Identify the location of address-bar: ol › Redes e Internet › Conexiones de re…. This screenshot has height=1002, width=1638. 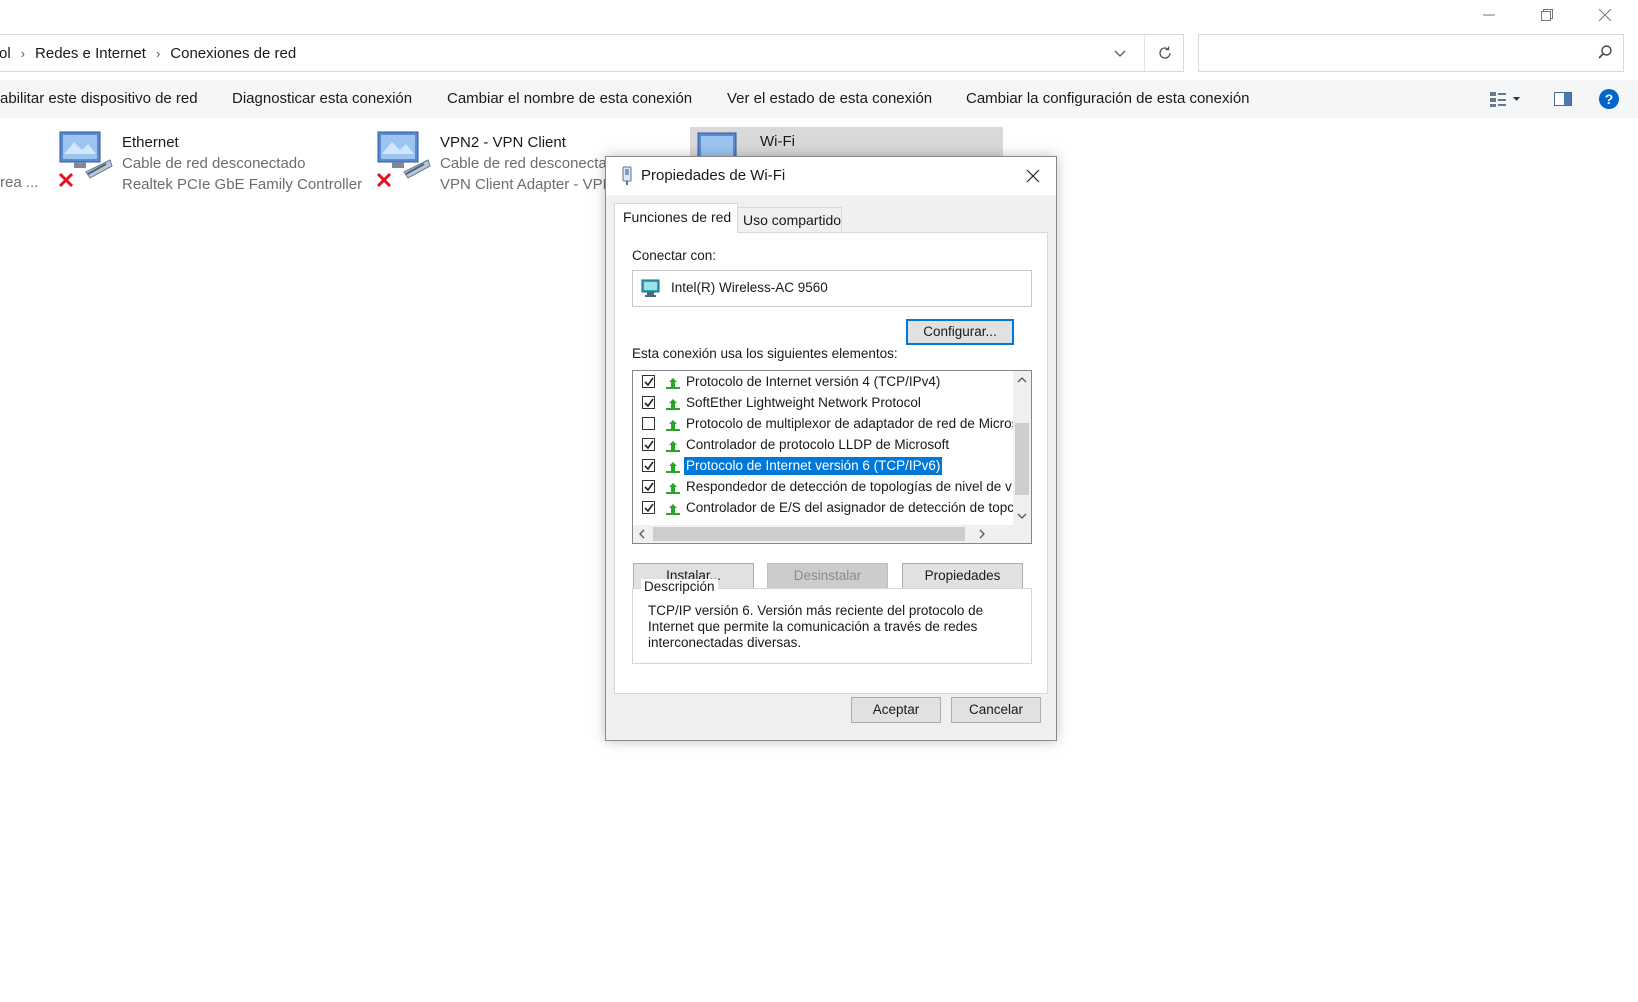
(592, 53).